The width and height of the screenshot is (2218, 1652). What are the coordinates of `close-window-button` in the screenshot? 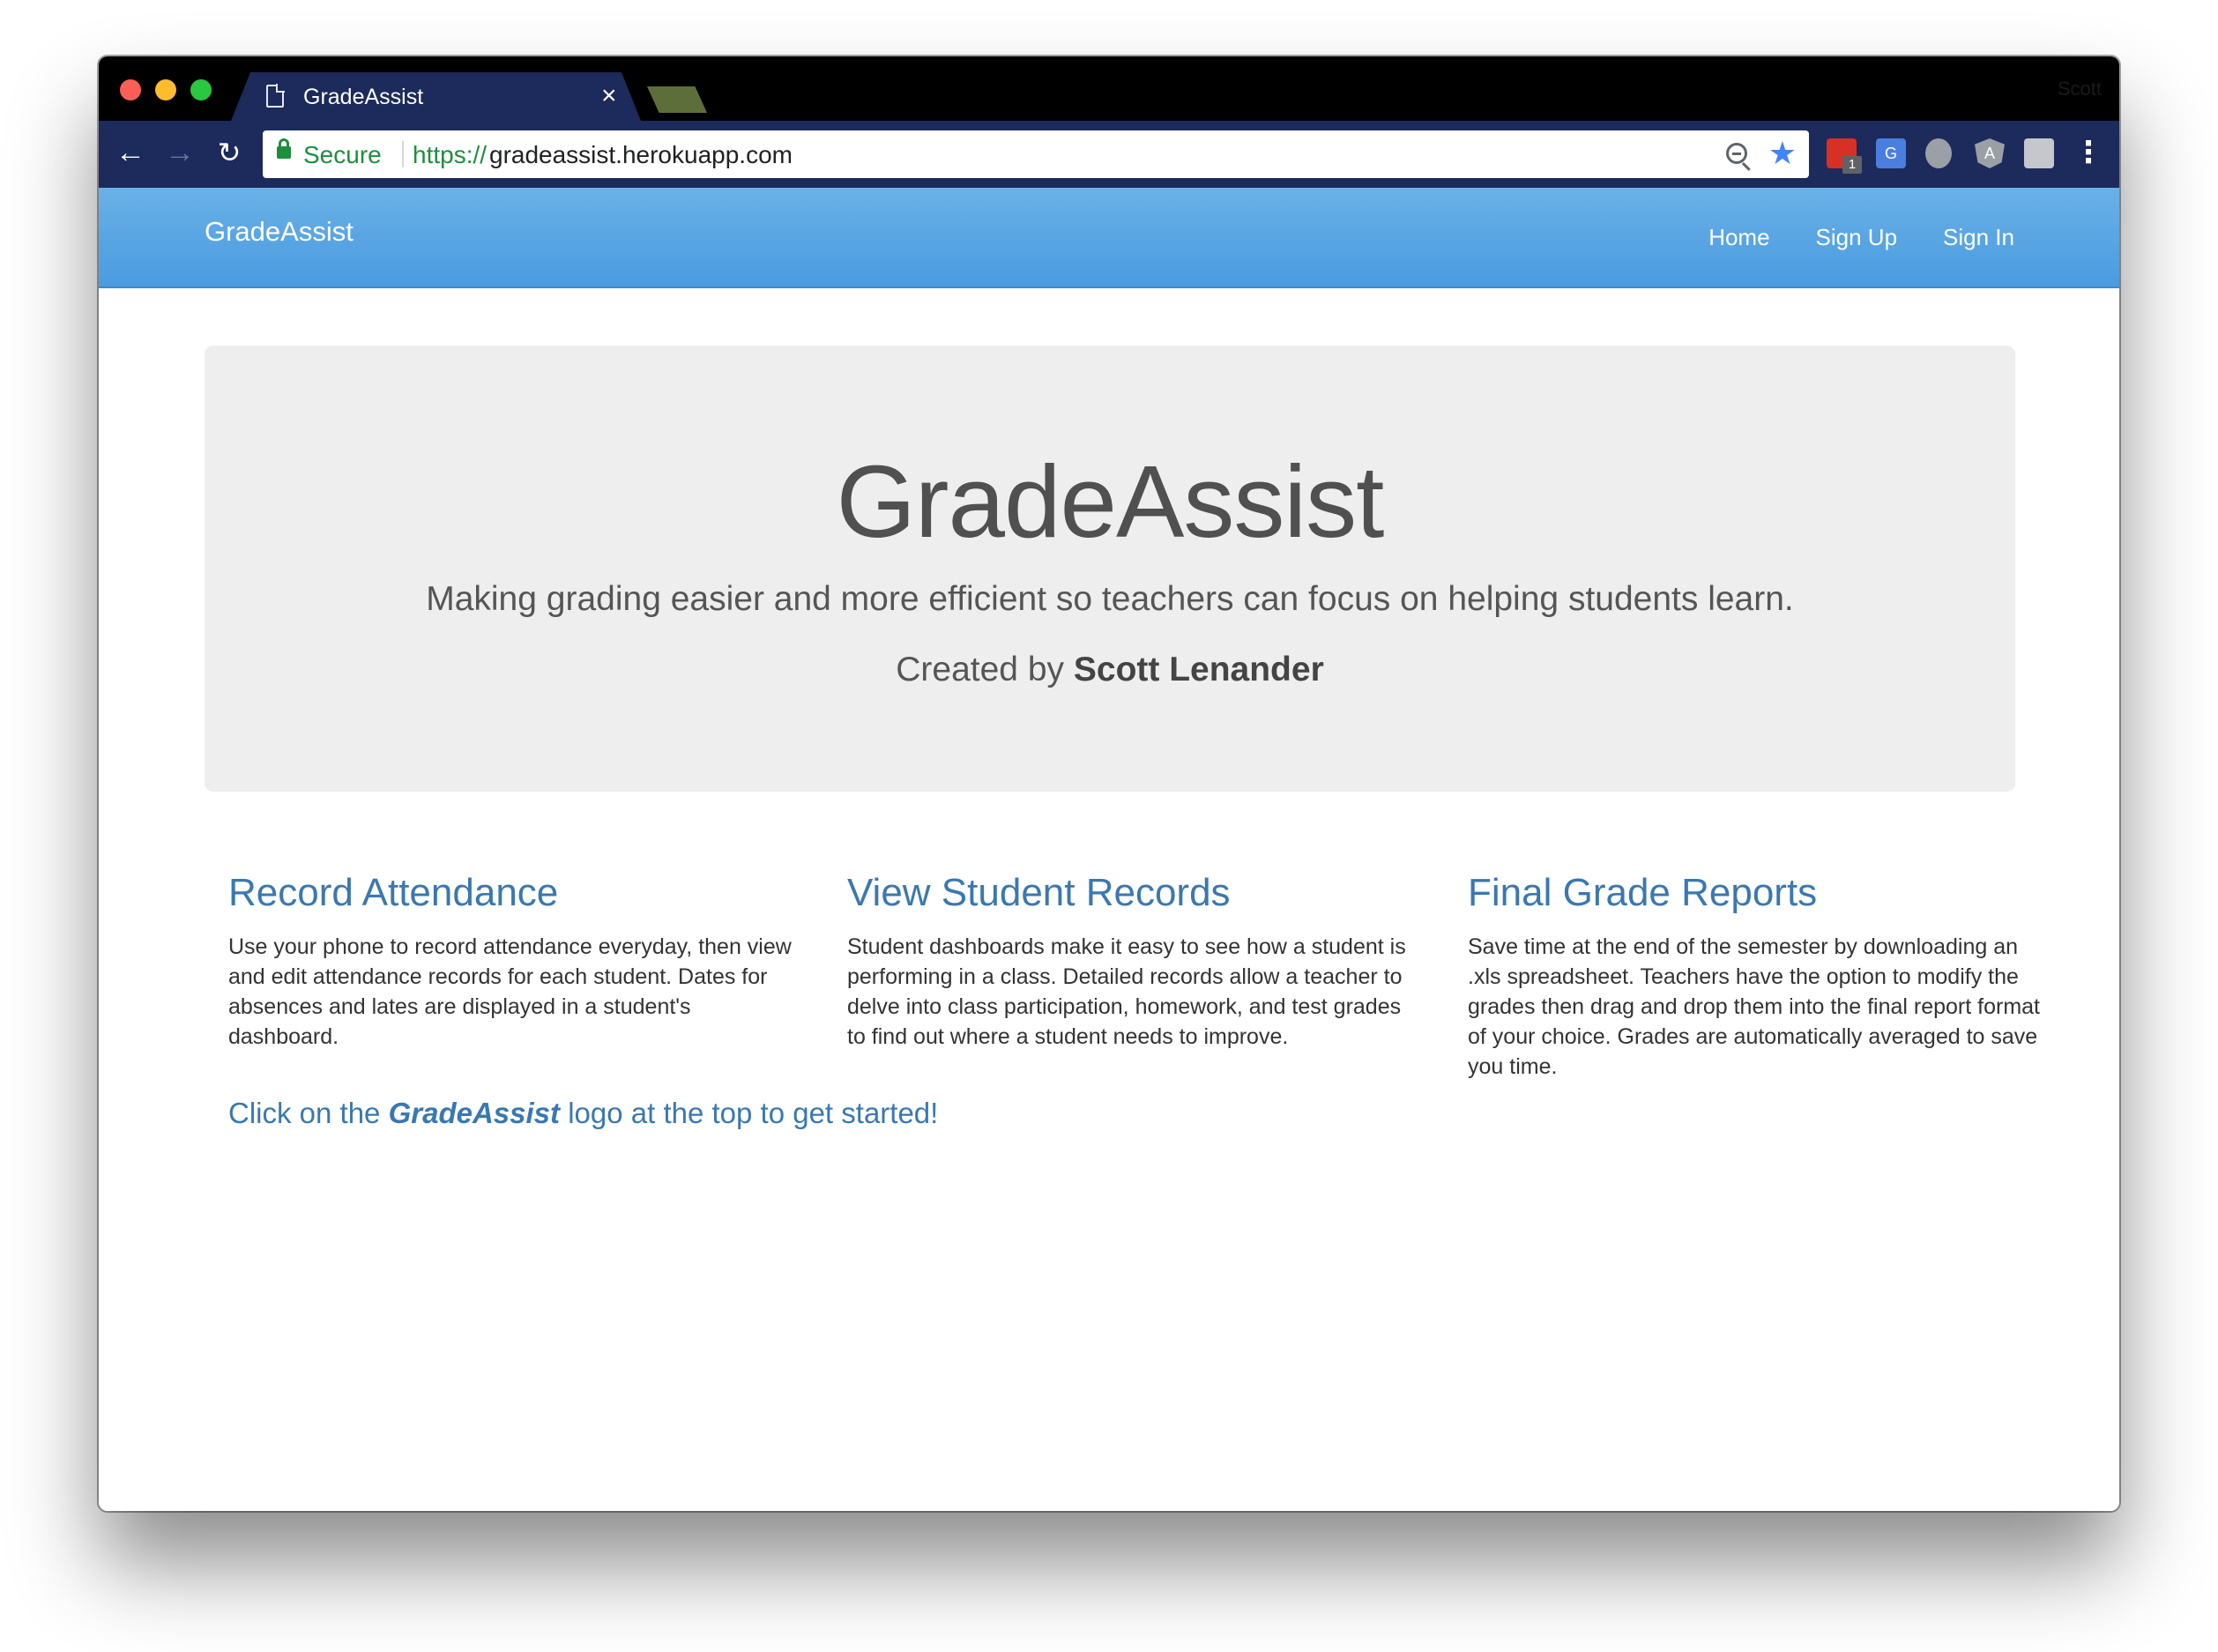 It's located at (130, 89).